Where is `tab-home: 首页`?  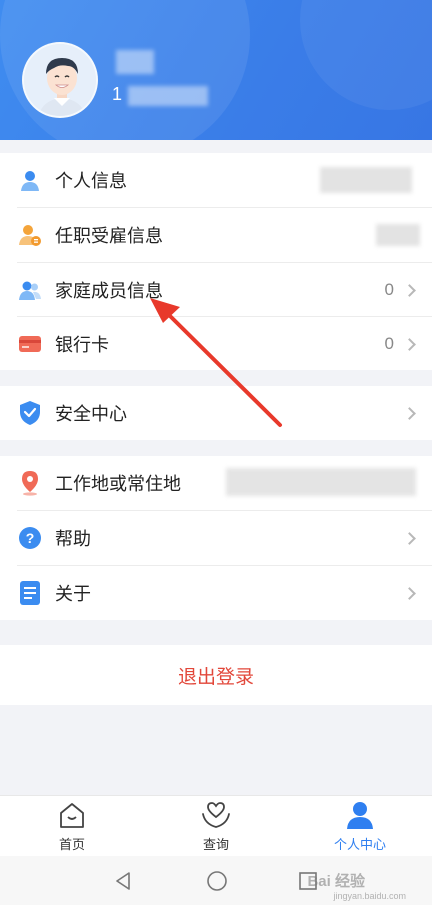
tab-home: 首页 is located at coordinates (72, 827).